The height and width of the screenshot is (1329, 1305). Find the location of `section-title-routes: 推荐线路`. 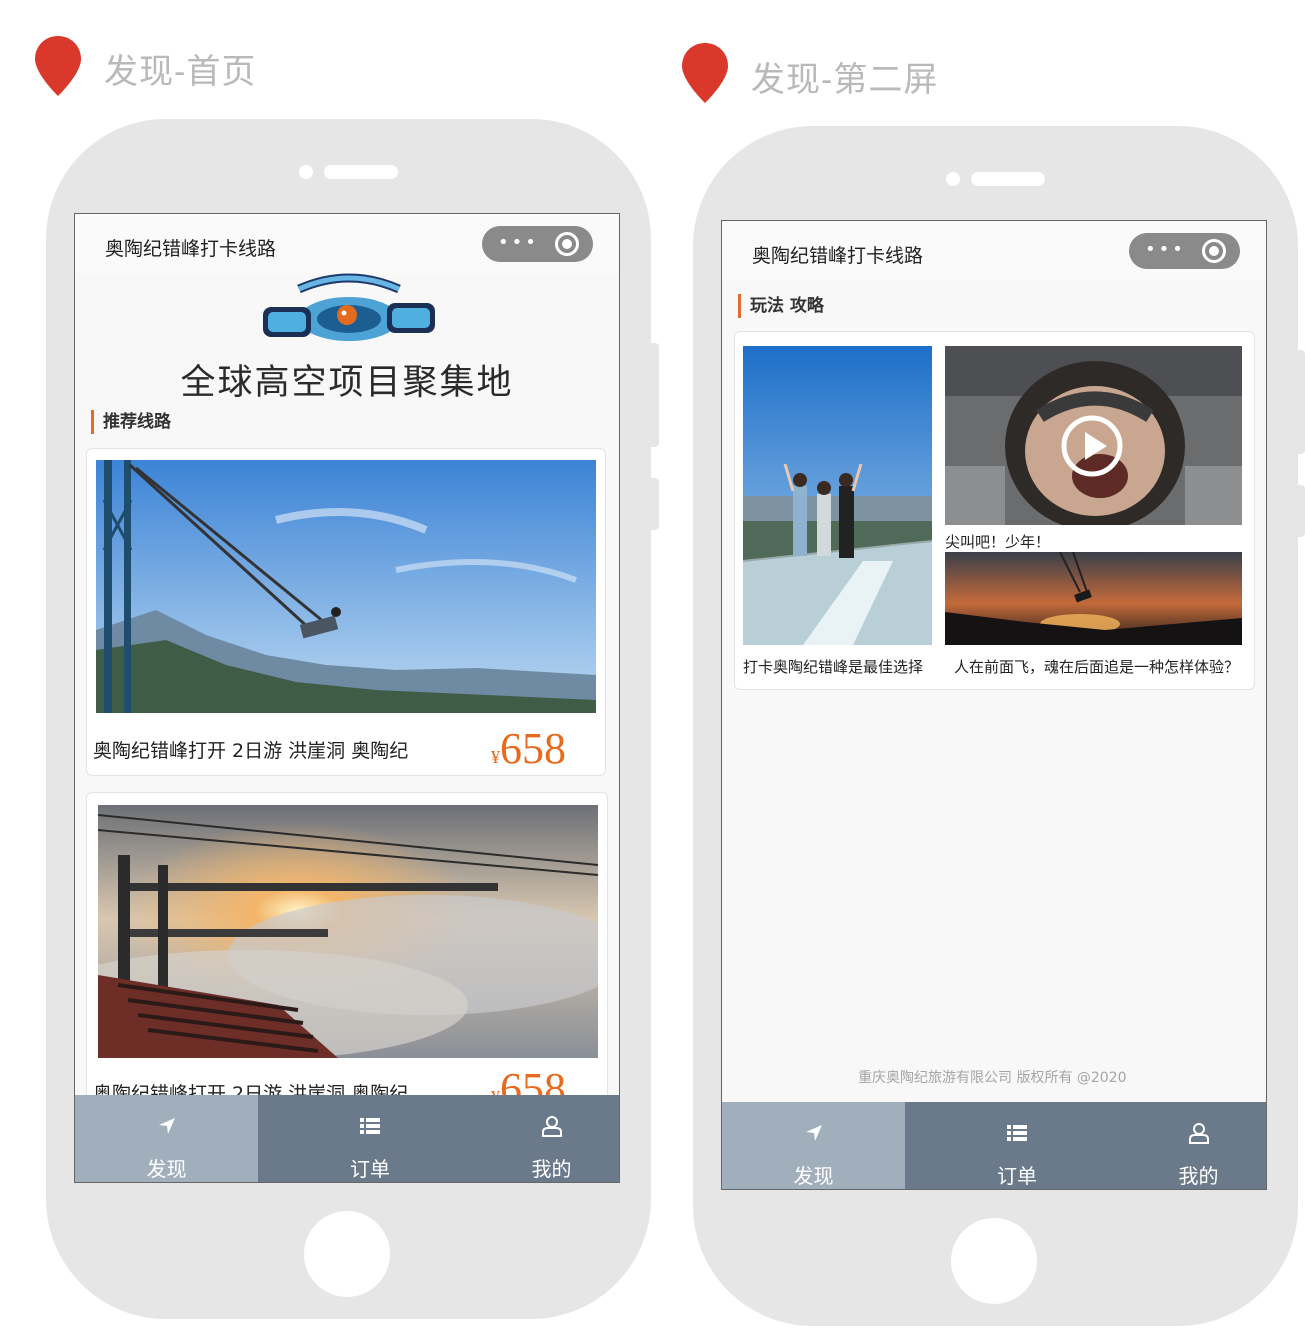

section-title-routes: 推荐线路 is located at coordinates (131, 422).